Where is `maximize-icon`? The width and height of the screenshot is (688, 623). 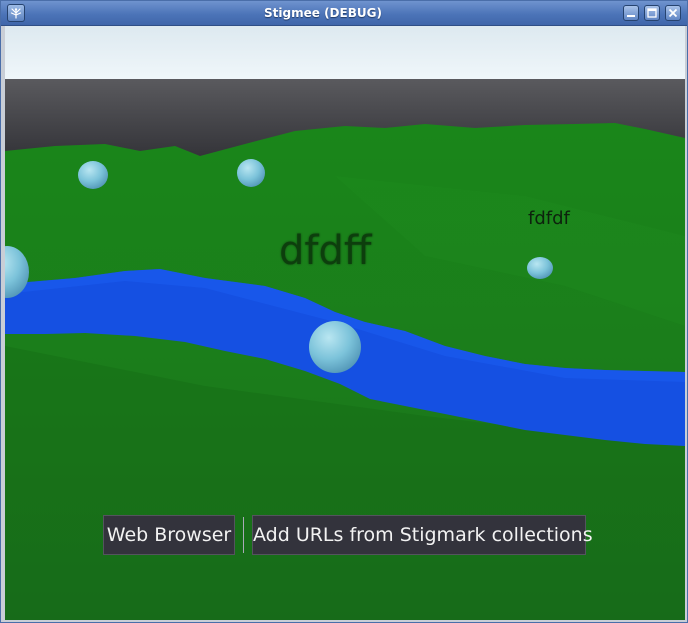 maximize-icon is located at coordinates (652, 13).